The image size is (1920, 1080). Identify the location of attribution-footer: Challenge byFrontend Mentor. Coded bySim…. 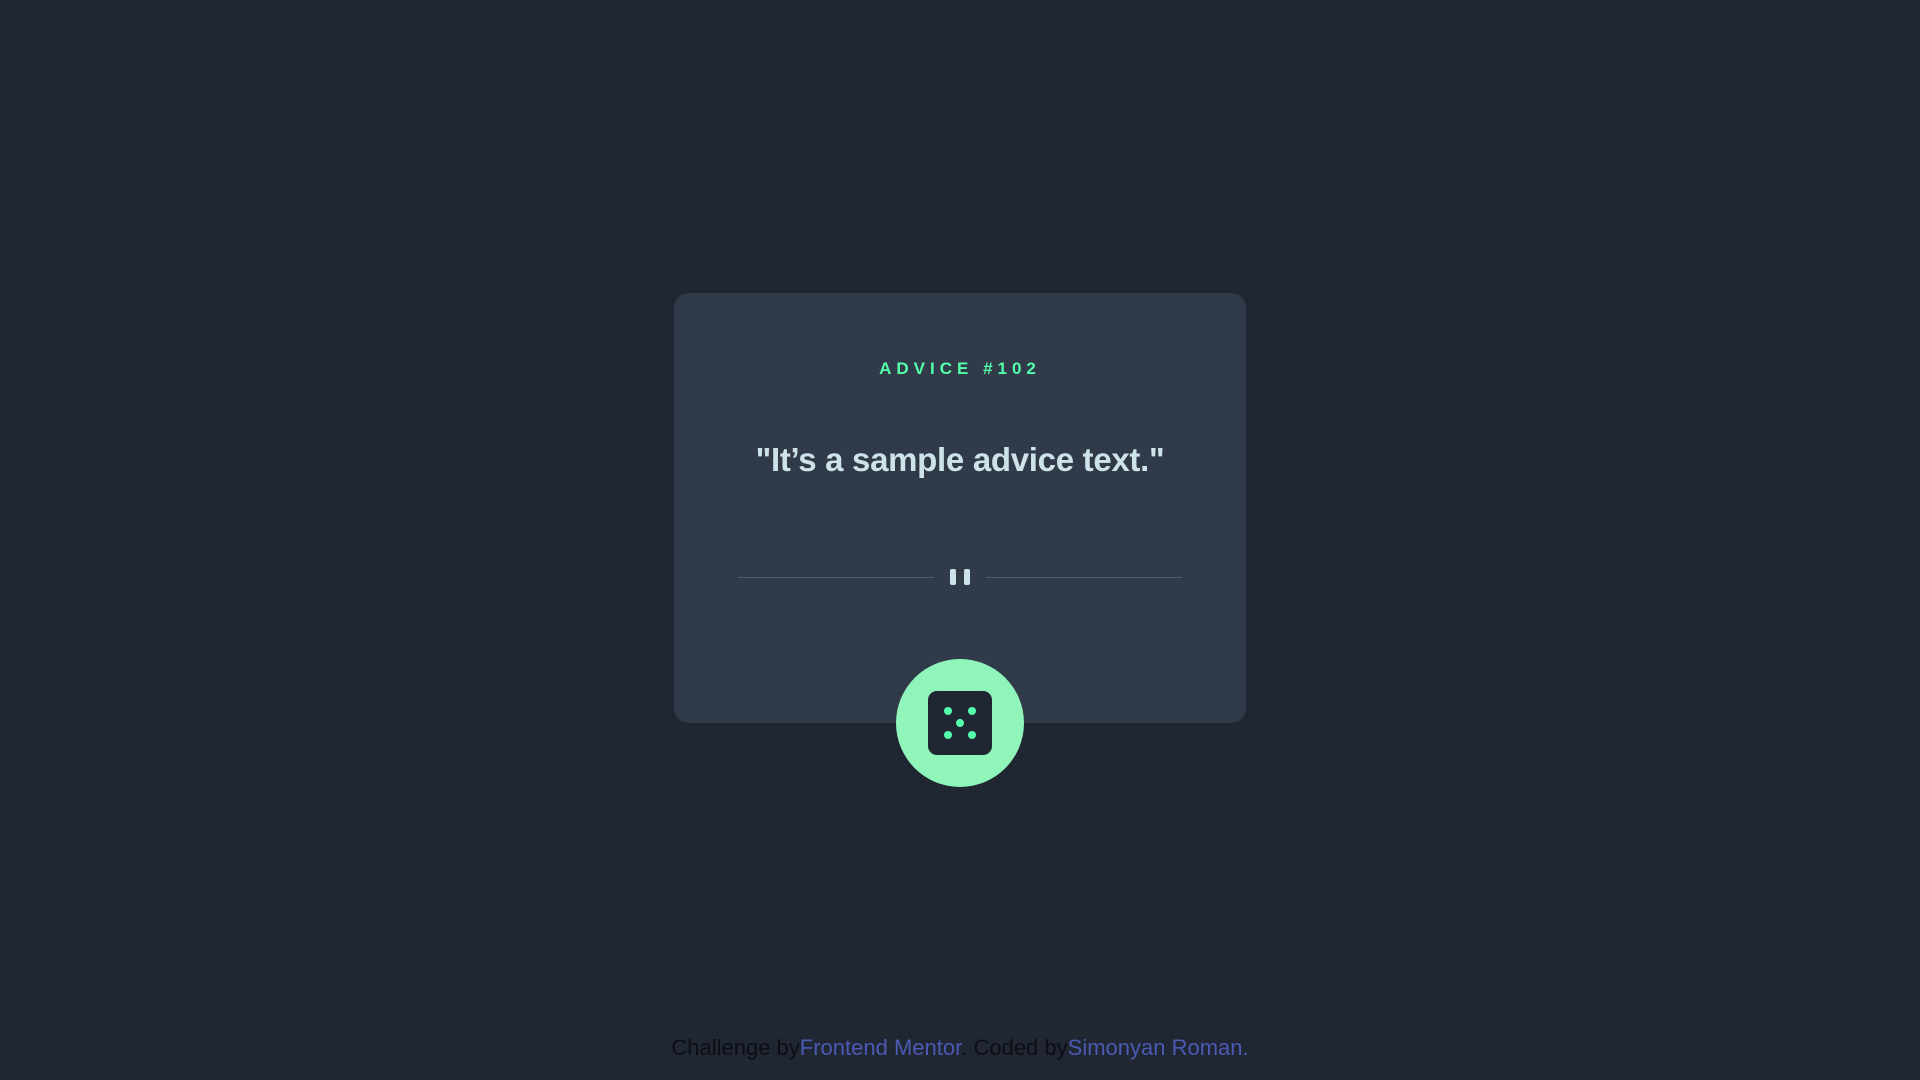
(960, 1048).